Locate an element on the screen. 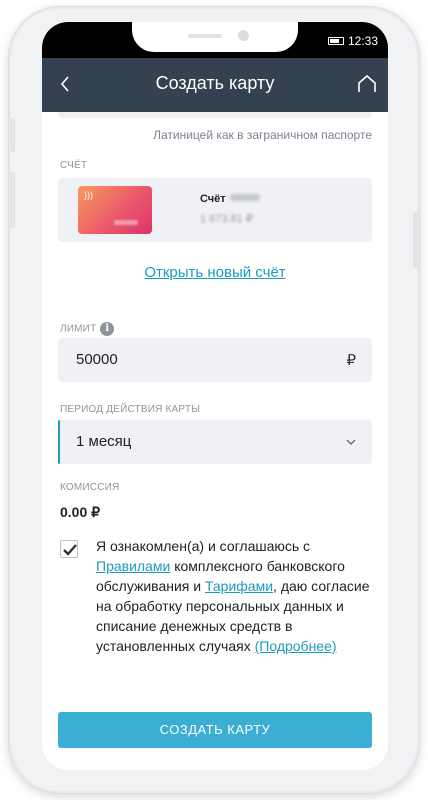 The height and width of the screenshot is (800, 428). select-focus-accent is located at coordinates (59, 442).